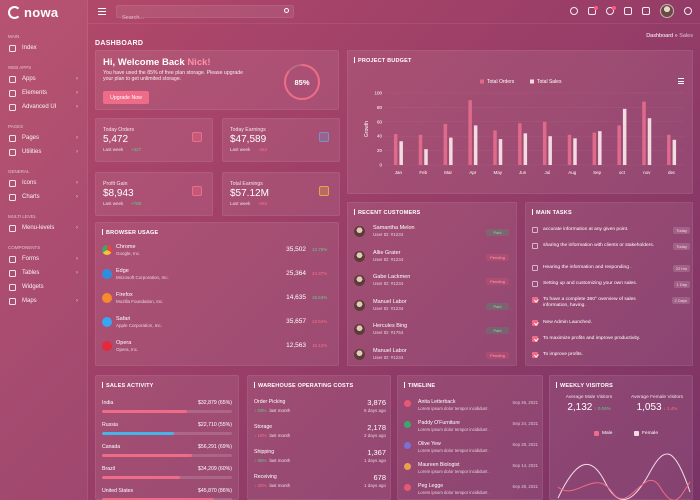  Describe the element at coordinates (43, 107) in the screenshot. I see `sidebar-item-advanced-ui: Advanced UI ›` at that location.